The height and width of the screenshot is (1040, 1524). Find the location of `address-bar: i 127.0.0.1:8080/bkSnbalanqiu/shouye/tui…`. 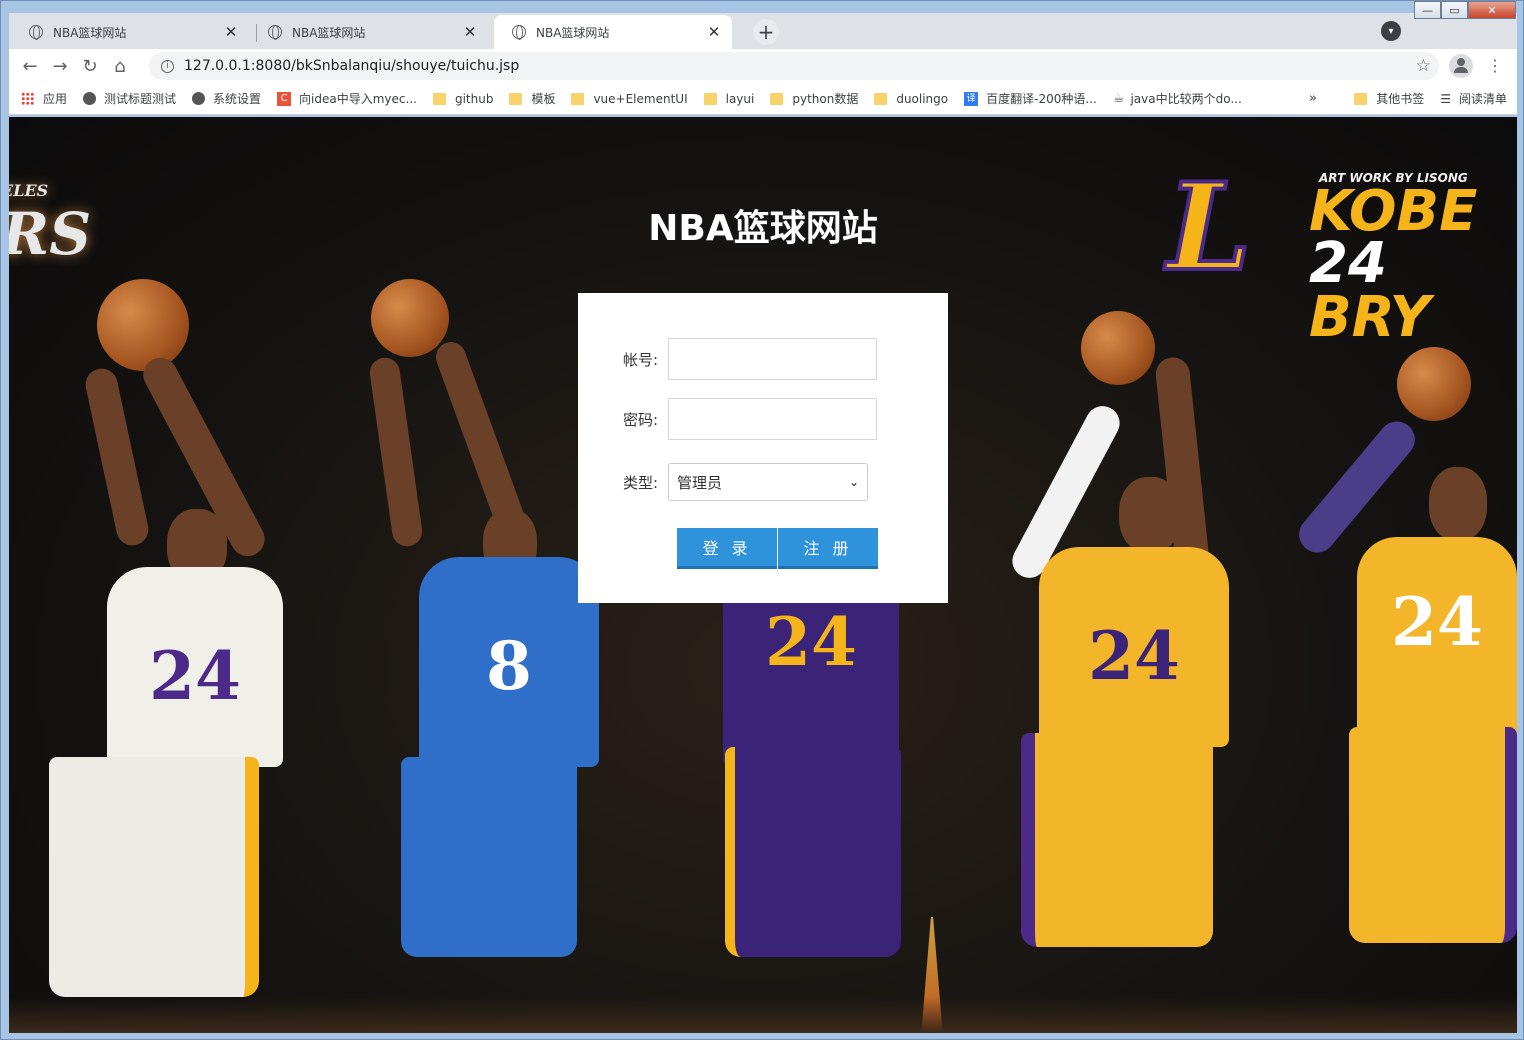

address-bar: i 127.0.0.1:8080/bkSnbalanqiu/shouye/tui… is located at coordinates (794, 66).